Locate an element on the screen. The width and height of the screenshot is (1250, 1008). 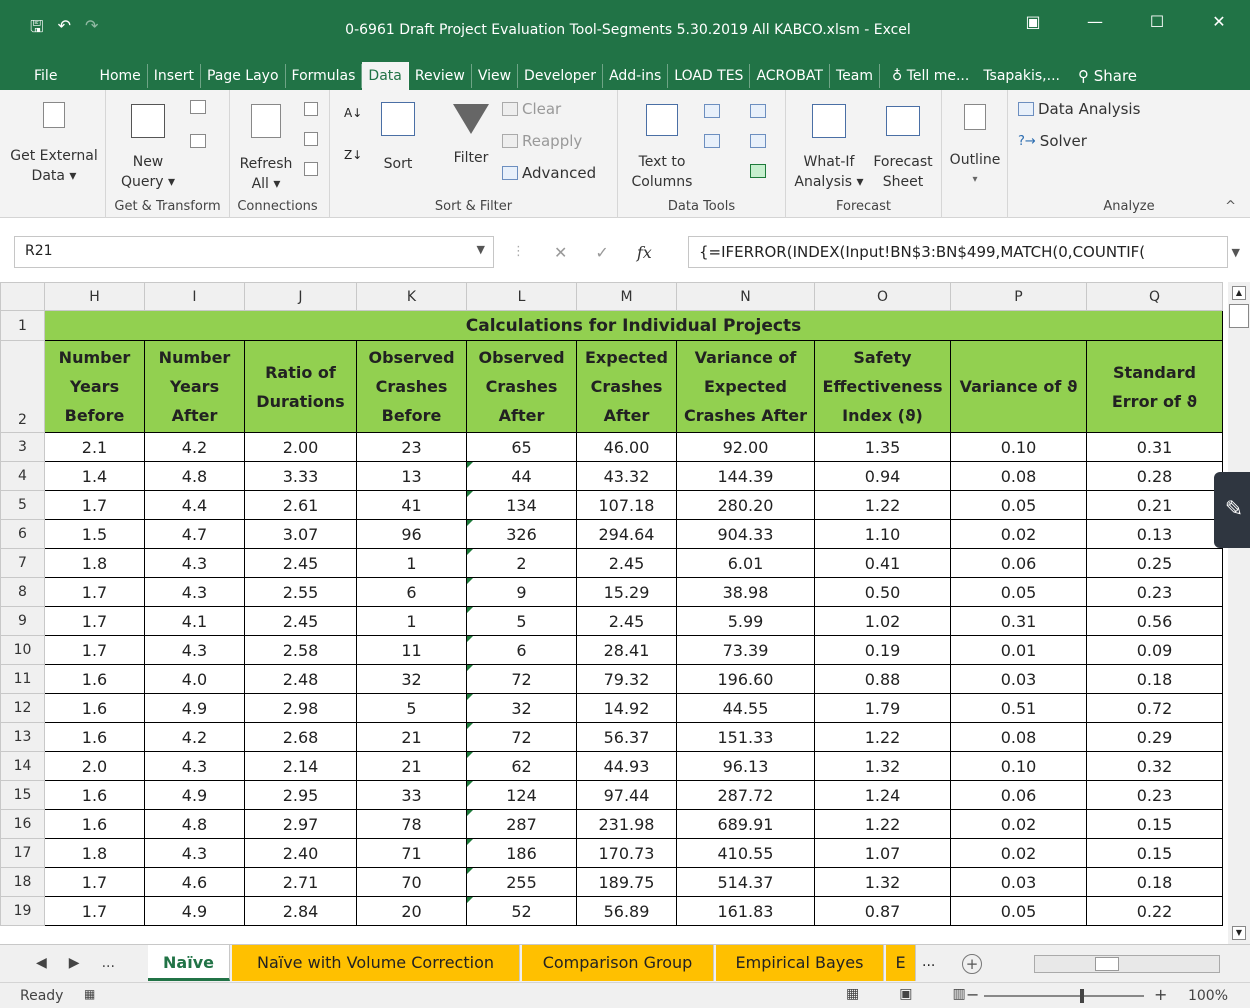
cancel-icon: ✕ is located at coordinates (560, 252).